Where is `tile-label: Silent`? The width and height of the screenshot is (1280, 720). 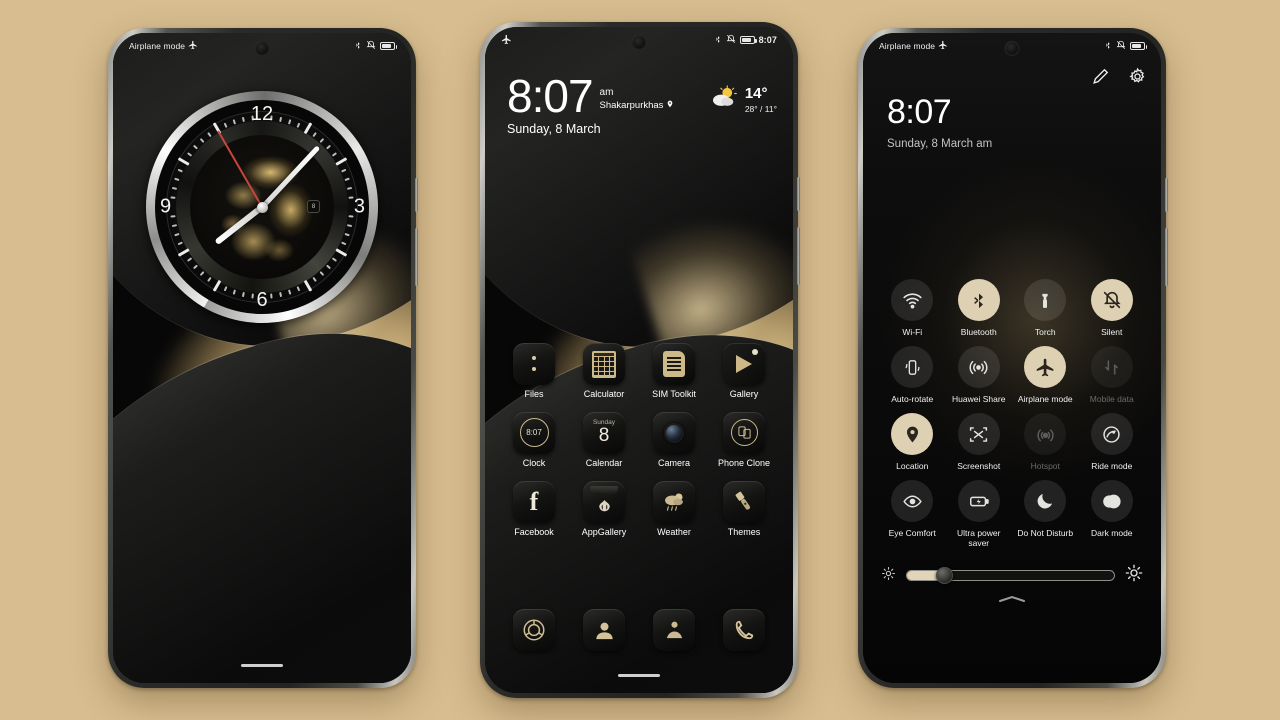 tile-label: Silent is located at coordinates (1112, 332).